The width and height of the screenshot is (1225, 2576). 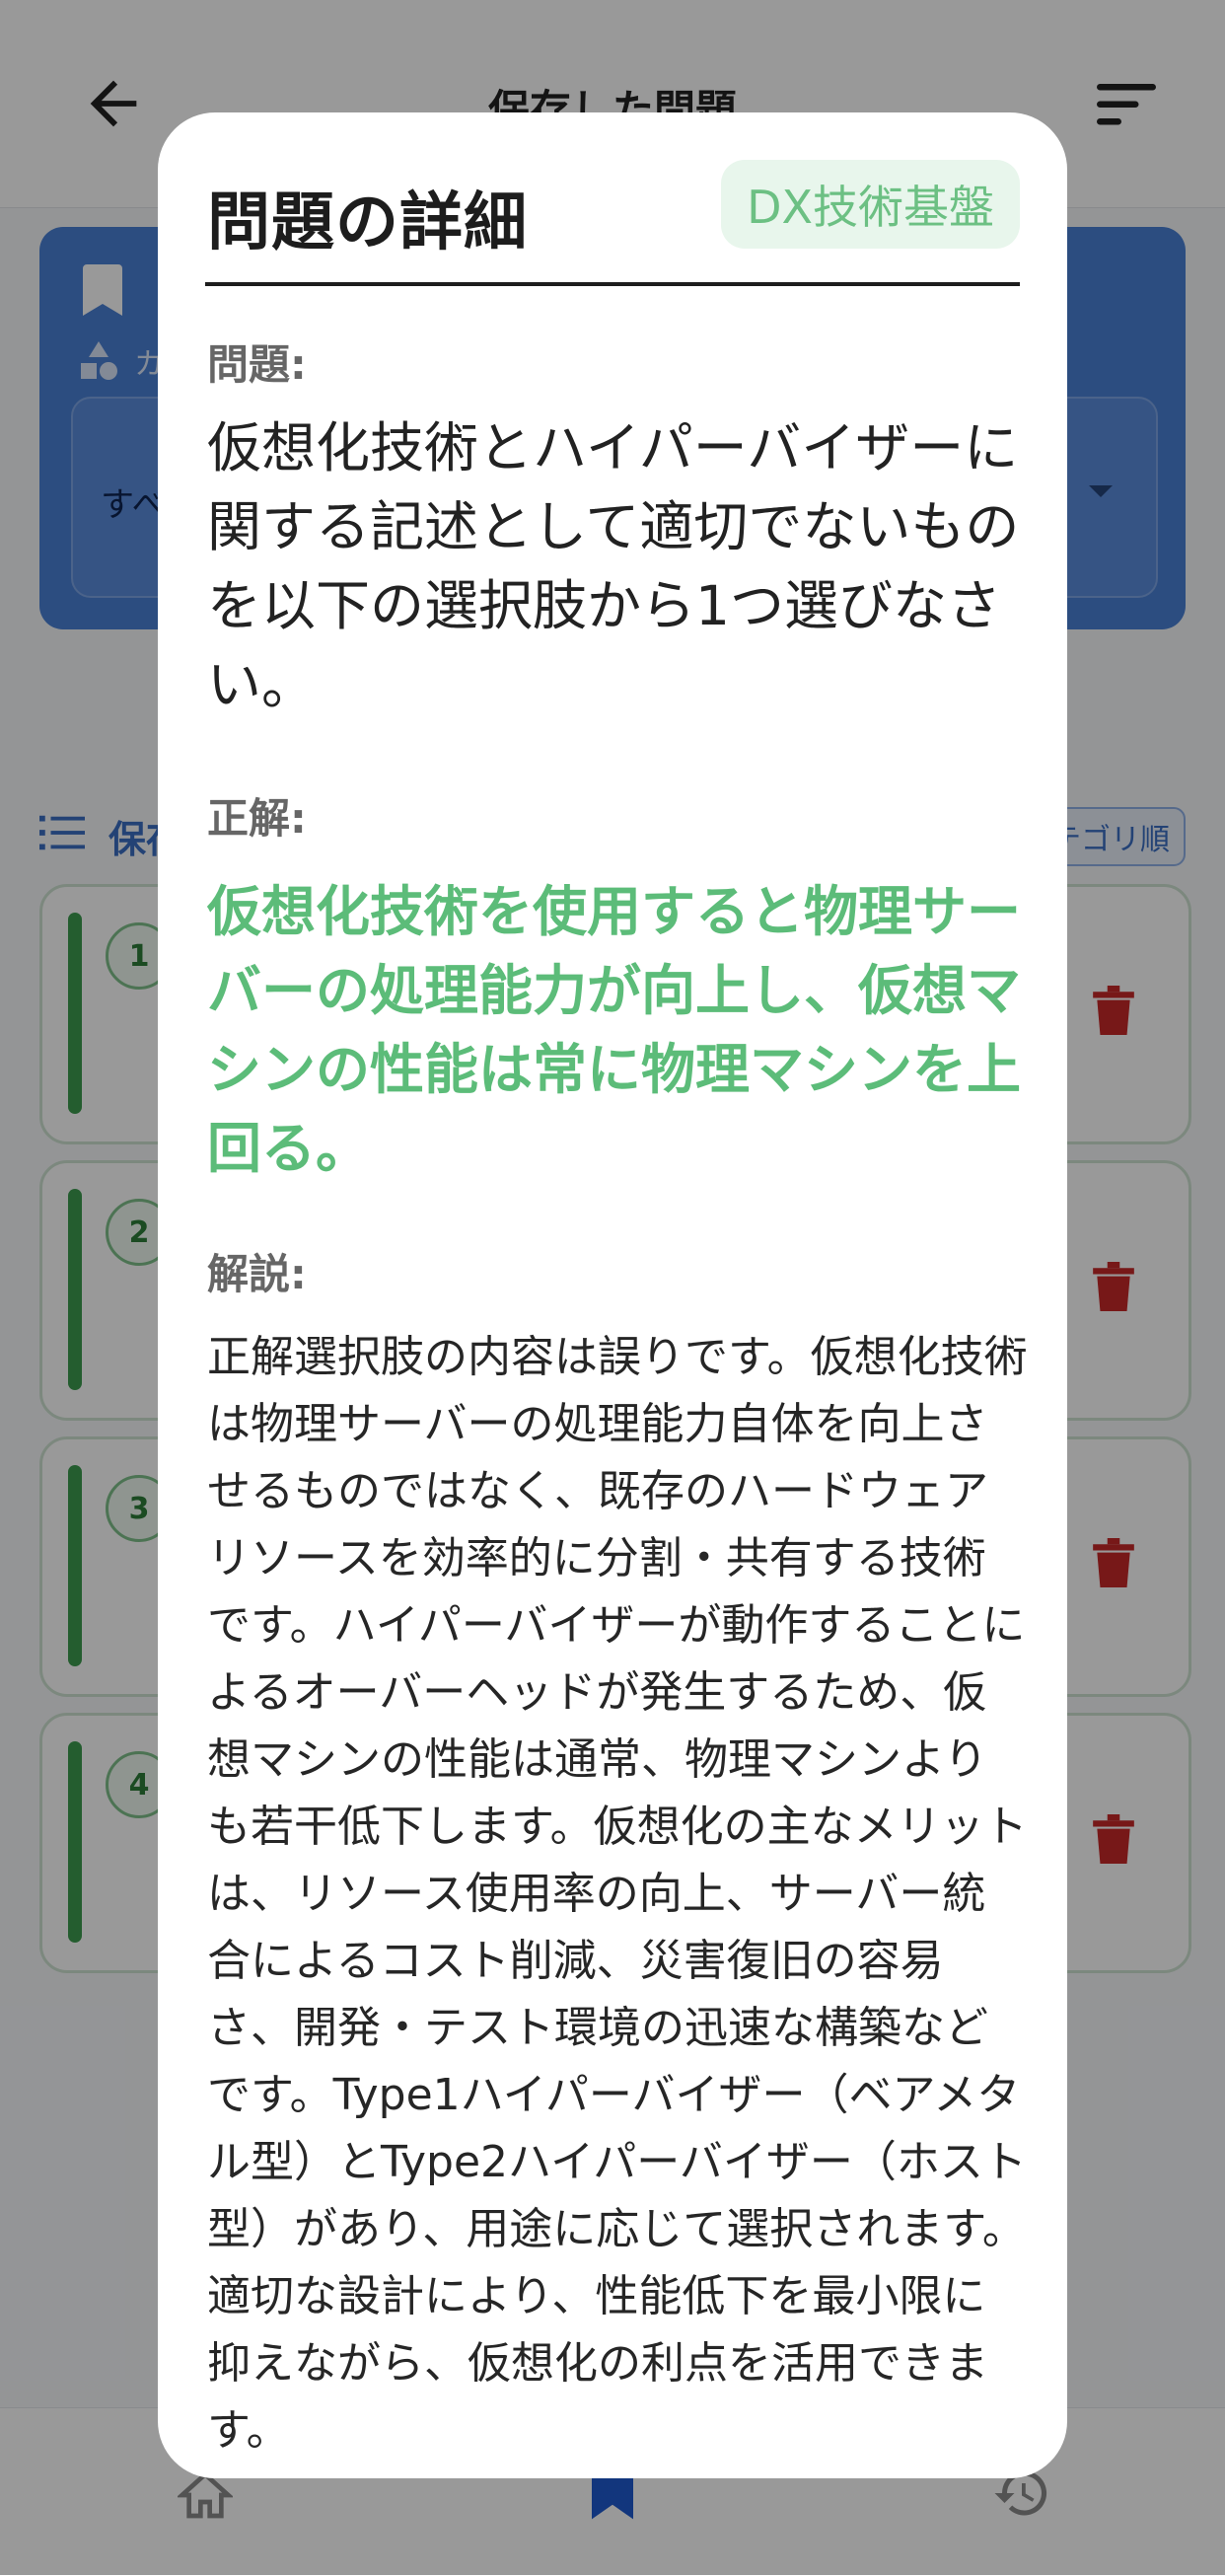 I want to click on question-label: 問題:, so click(x=257, y=364).